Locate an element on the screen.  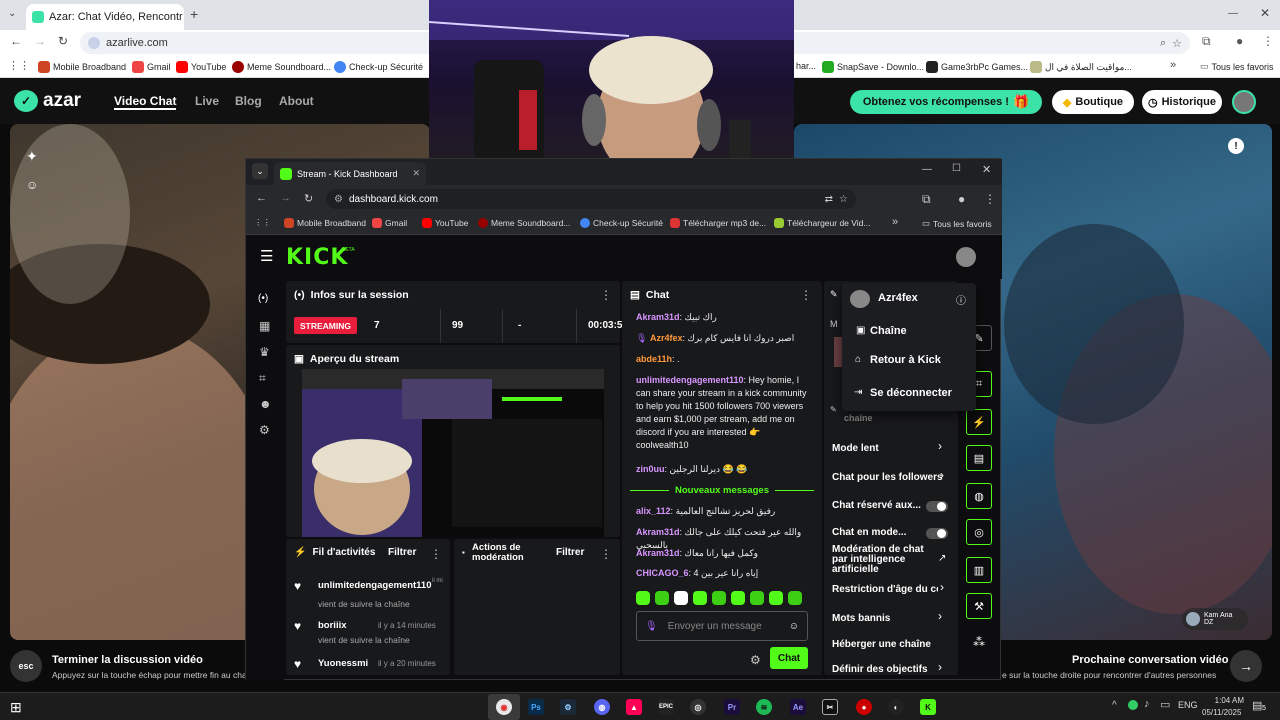
lightning-icon: ⚡ is located at coordinates (979, 422).